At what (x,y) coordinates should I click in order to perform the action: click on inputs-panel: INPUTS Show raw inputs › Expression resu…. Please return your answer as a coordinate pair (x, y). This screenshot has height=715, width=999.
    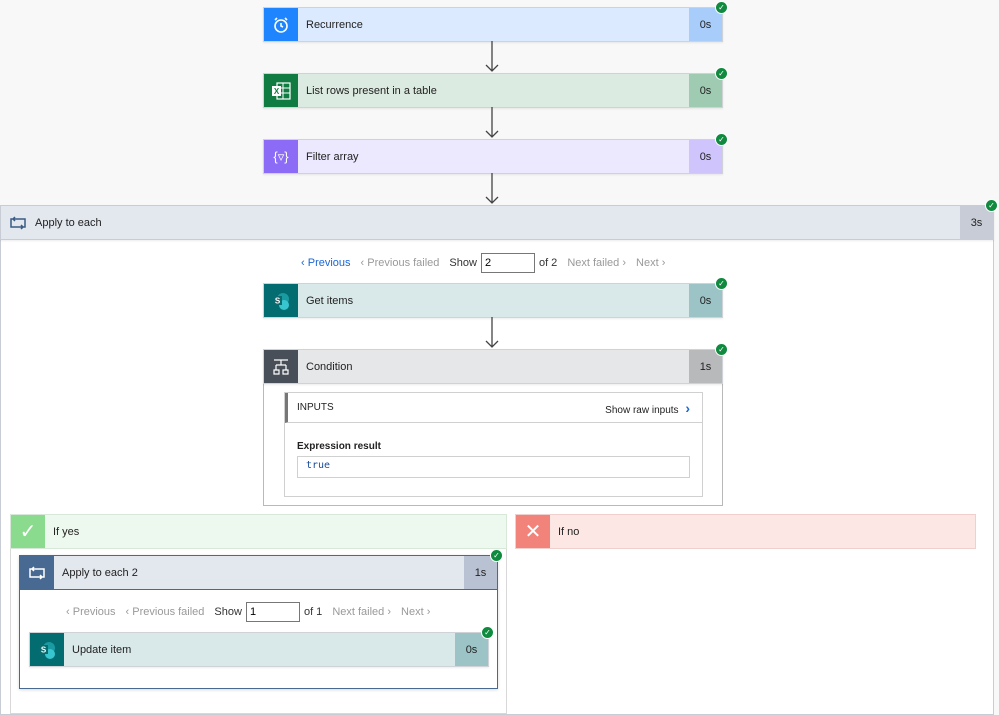
    Looking at the image, I should click on (493, 444).